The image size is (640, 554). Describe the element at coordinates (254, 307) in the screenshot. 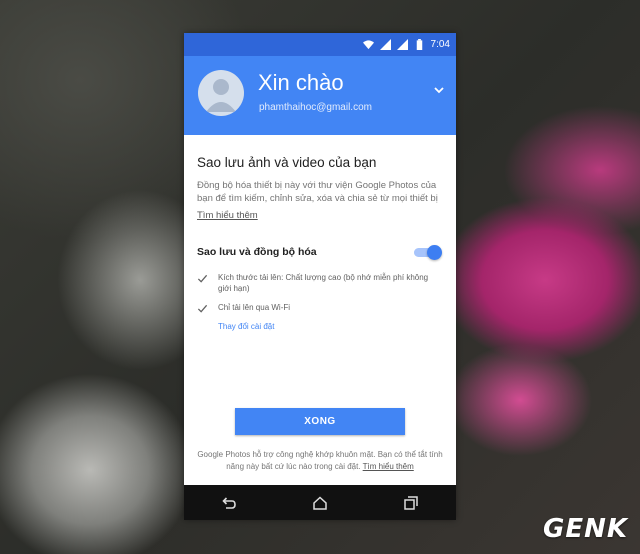

I see `wifi-only-option: Chỉ tải lên qua Wi-Fi` at that location.